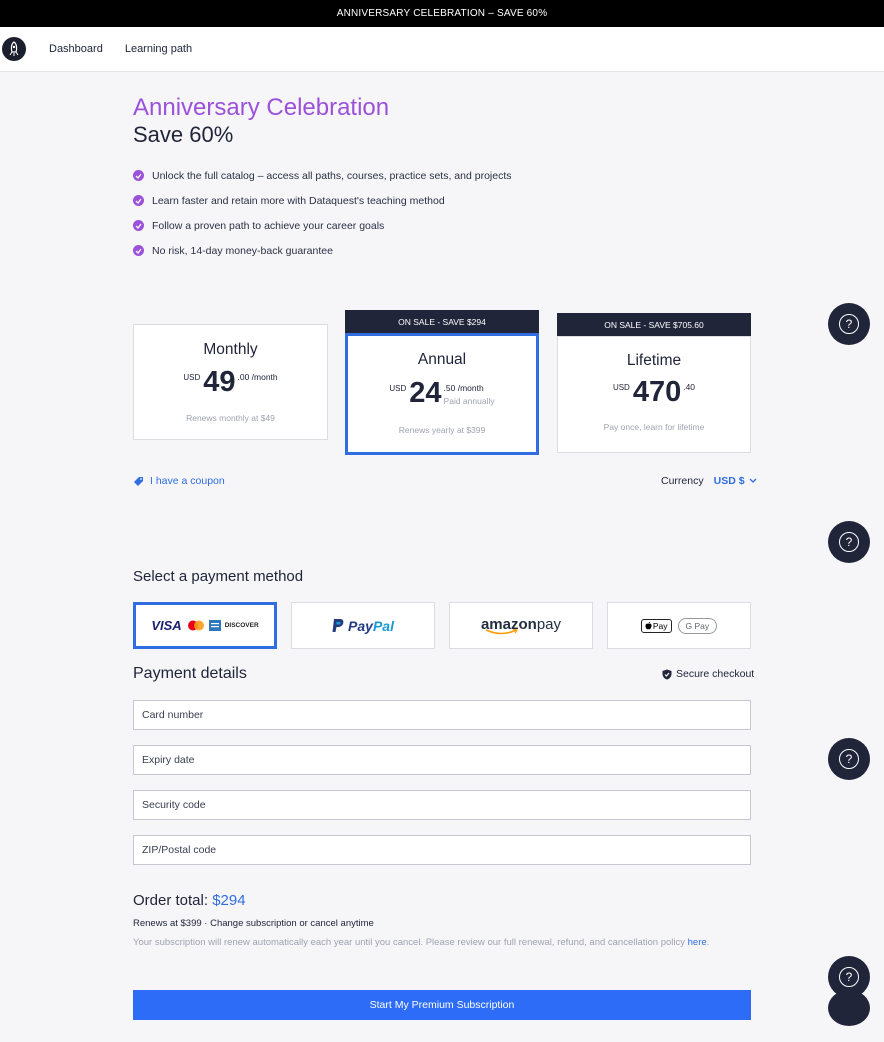 The image size is (884, 1042). What do you see at coordinates (190, 673) in the screenshot?
I see `payment-details-title: Payment details` at bounding box center [190, 673].